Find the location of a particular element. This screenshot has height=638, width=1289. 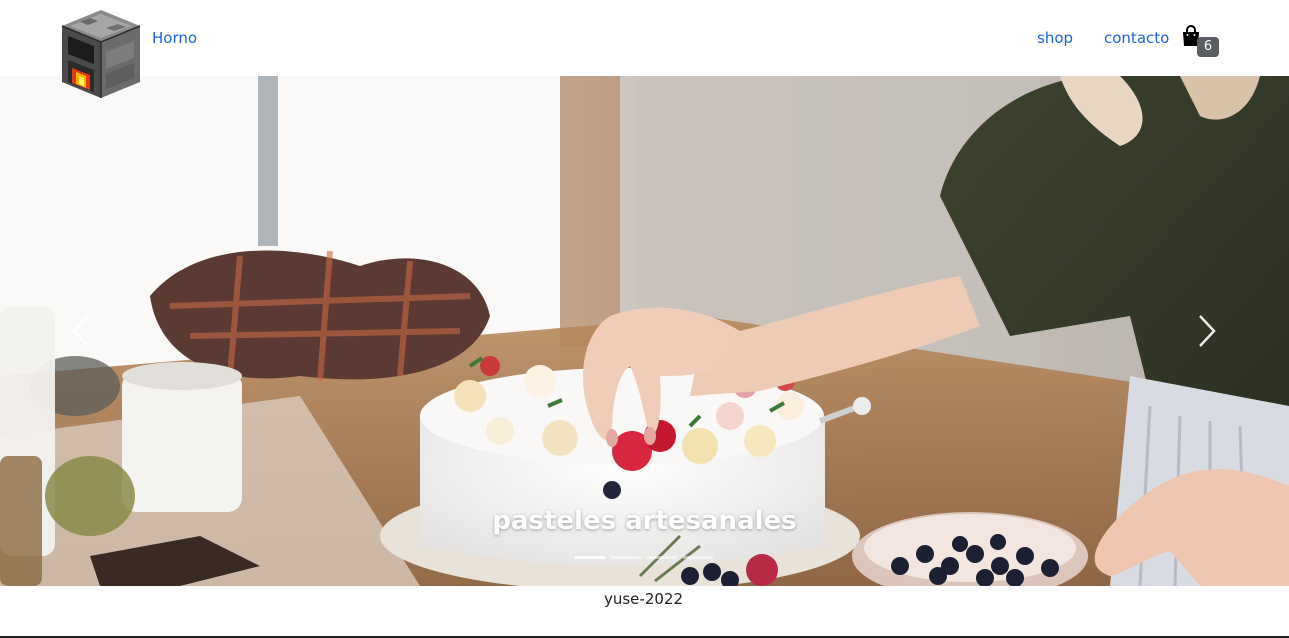

chevron-left-icon is located at coordinates (80, 331).